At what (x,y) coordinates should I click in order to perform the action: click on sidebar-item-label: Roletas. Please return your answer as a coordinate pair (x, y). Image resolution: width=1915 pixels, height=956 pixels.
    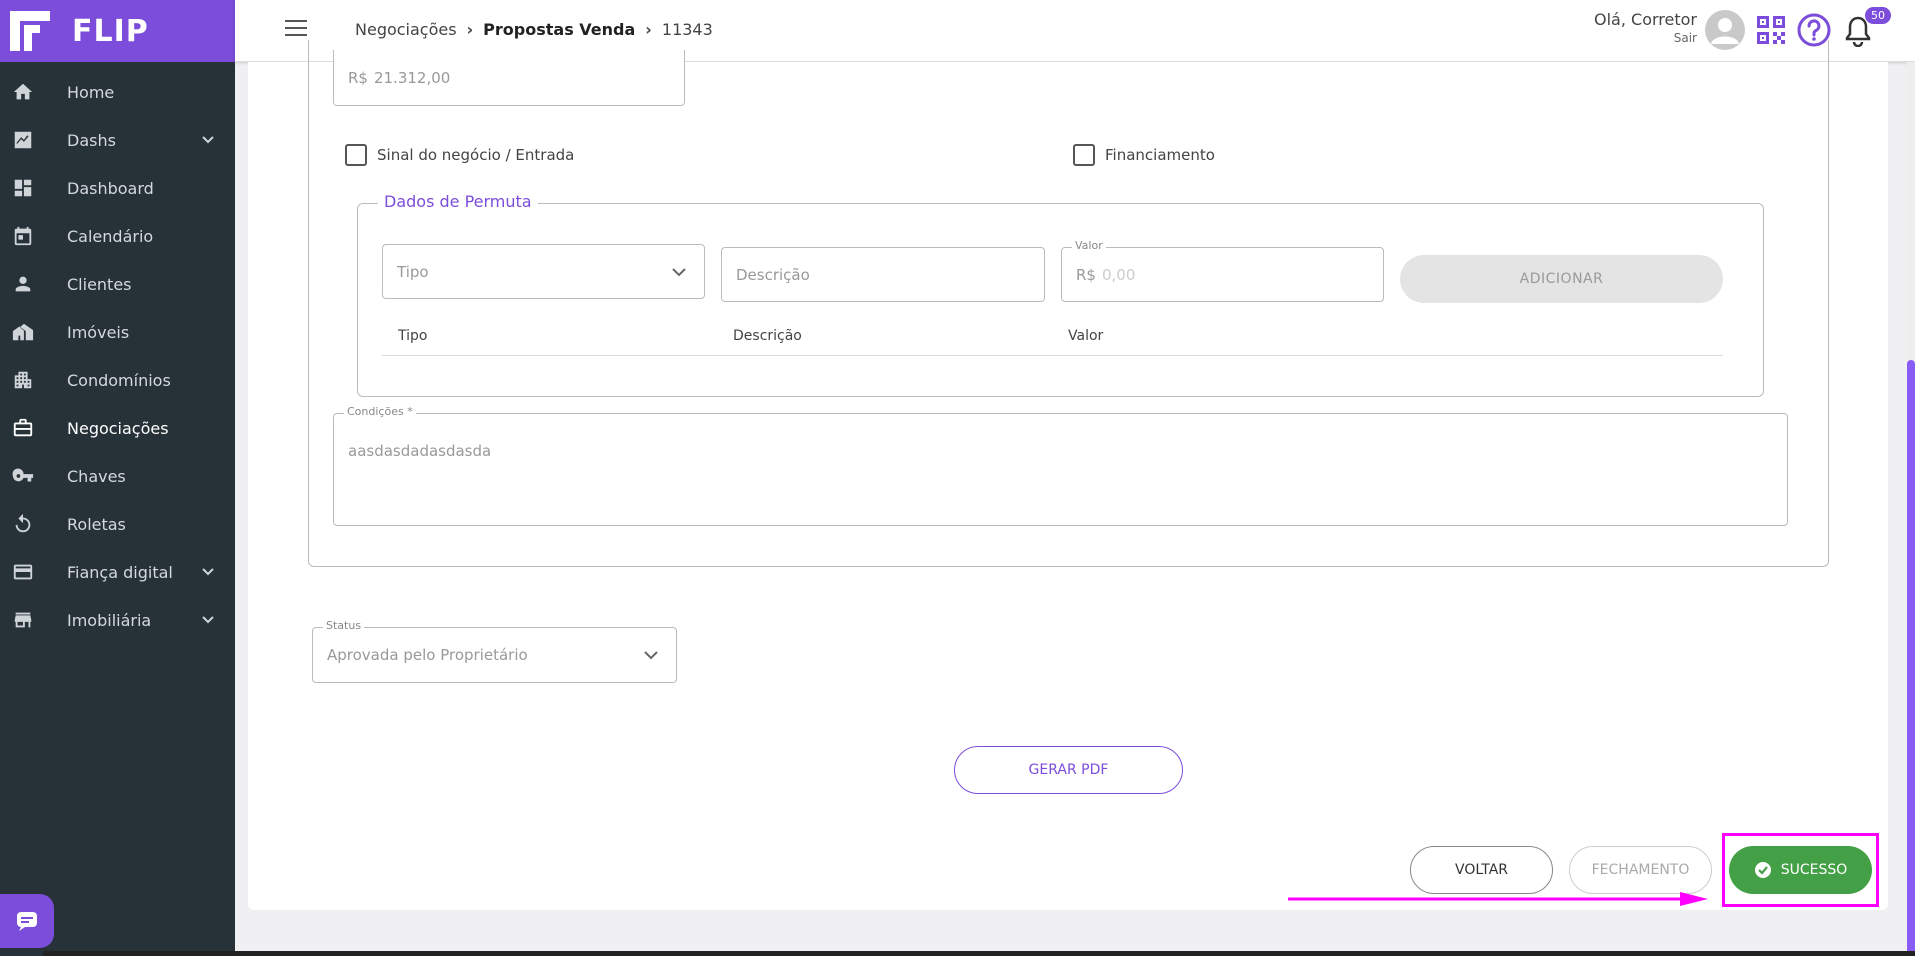
    Looking at the image, I should click on (96, 524).